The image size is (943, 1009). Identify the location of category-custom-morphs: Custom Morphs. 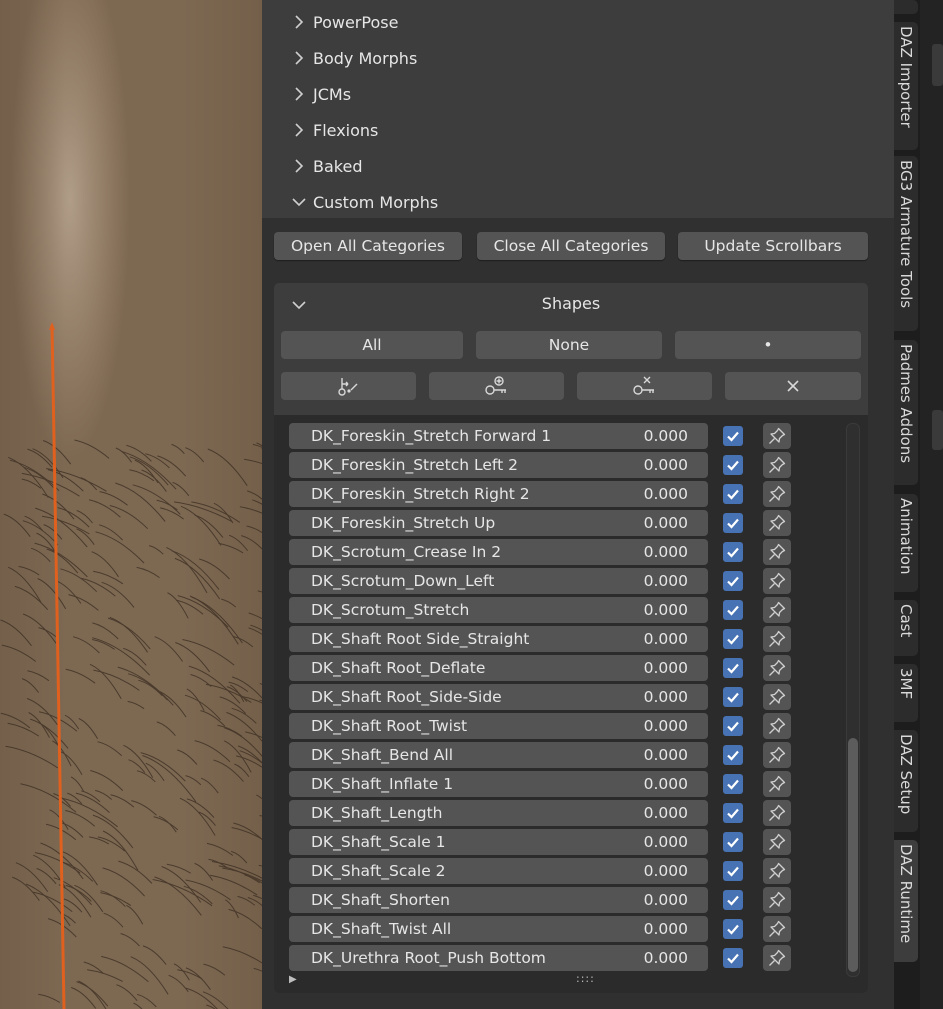
(364, 202).